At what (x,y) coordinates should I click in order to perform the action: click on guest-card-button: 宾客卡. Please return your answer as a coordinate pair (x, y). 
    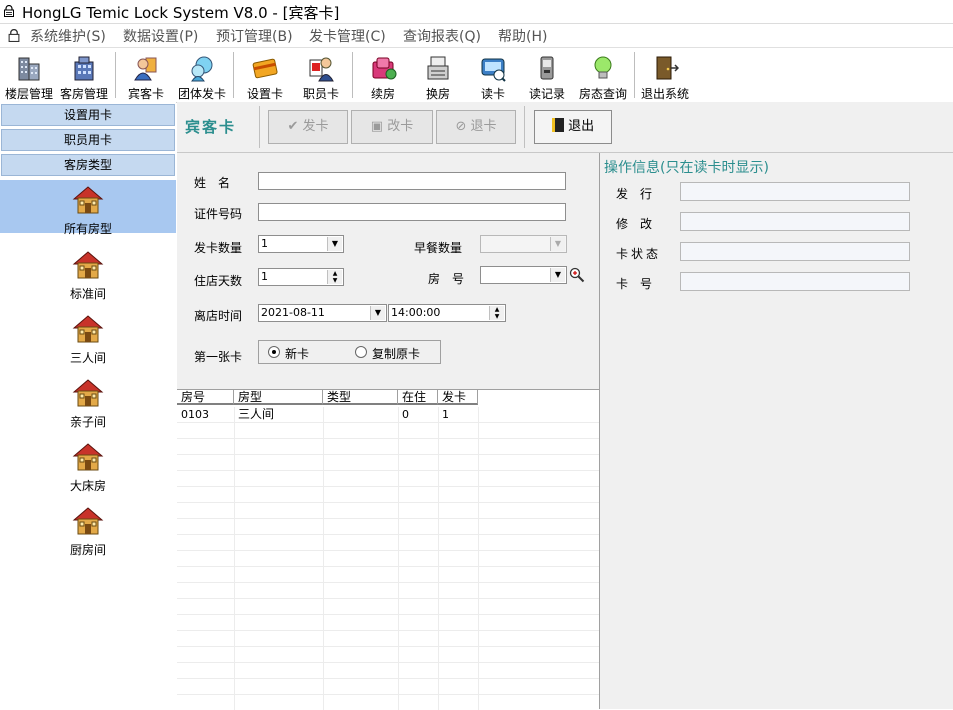
    Looking at the image, I should click on (146, 75).